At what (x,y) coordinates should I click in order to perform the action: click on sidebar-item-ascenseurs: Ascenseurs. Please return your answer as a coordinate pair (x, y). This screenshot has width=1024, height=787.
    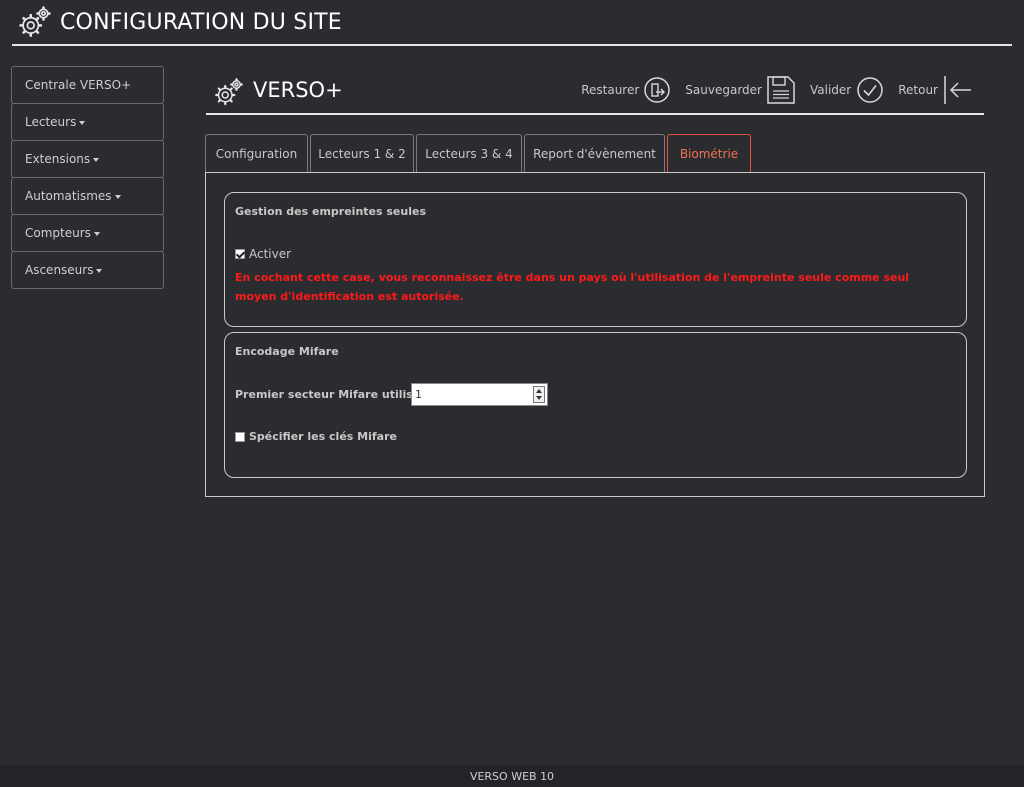
    Looking at the image, I should click on (87, 270).